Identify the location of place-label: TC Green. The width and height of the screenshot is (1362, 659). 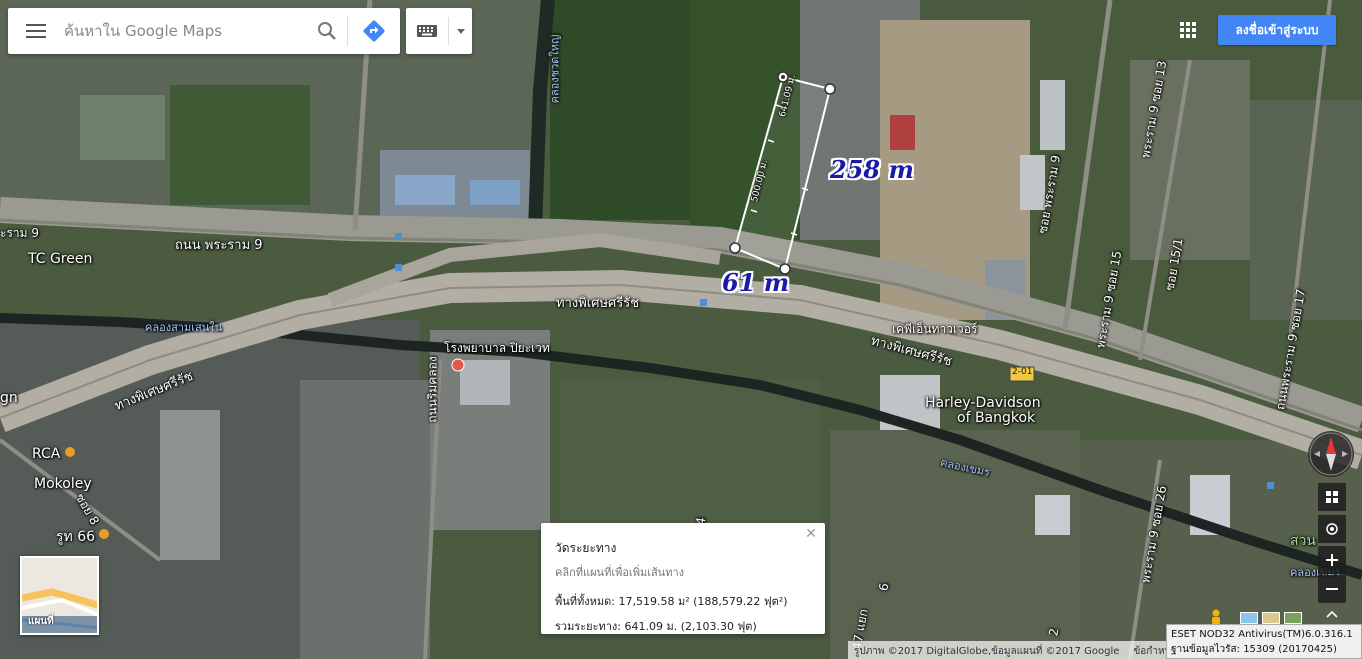
(60, 259).